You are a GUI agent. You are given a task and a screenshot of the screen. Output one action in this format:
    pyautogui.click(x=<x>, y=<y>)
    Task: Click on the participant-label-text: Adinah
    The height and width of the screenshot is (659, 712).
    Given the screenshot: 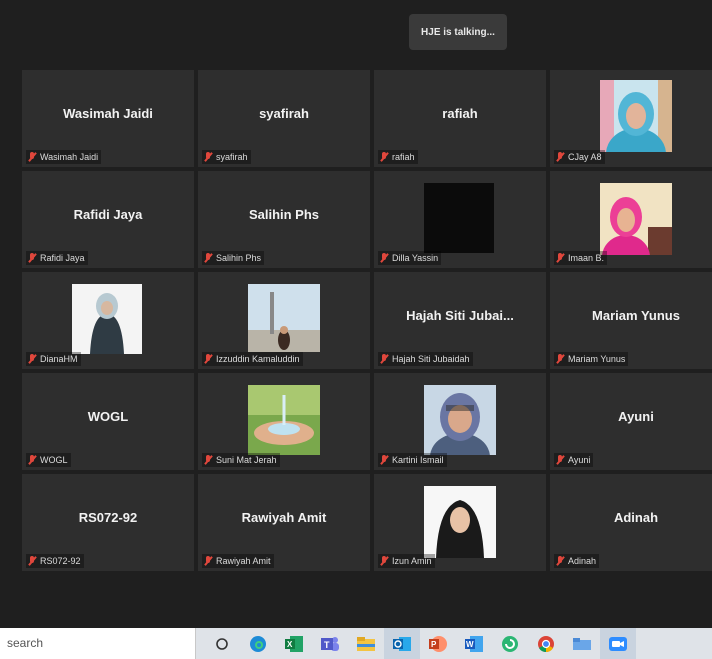 What is the action you would take?
    pyautogui.click(x=582, y=561)
    